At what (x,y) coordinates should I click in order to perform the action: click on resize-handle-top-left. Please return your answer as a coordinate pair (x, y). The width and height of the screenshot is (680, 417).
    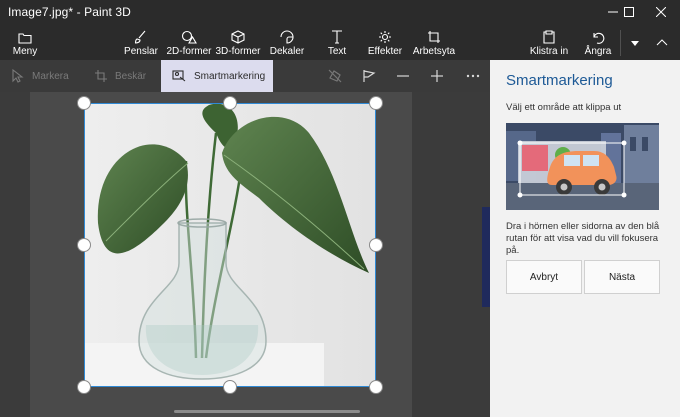
    Looking at the image, I should click on (84, 103).